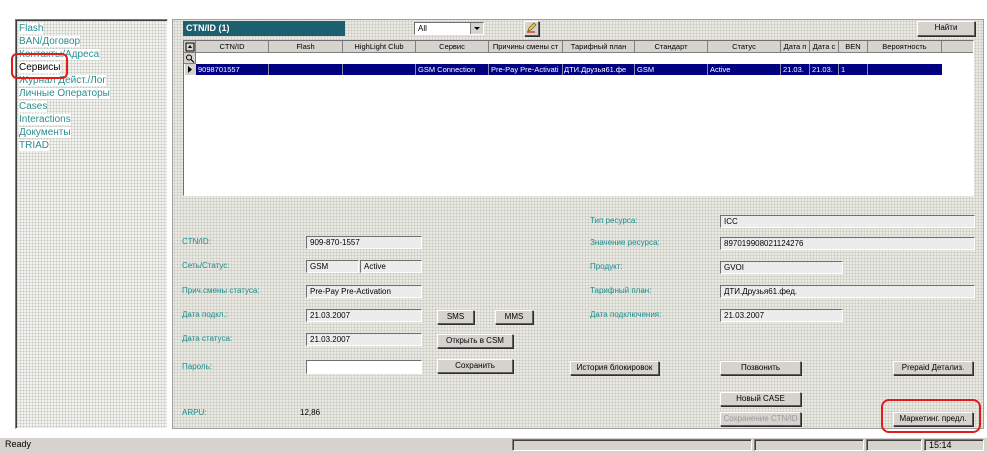  What do you see at coordinates (31, 28) in the screenshot?
I see `sidebar-item-flash: Flash` at bounding box center [31, 28].